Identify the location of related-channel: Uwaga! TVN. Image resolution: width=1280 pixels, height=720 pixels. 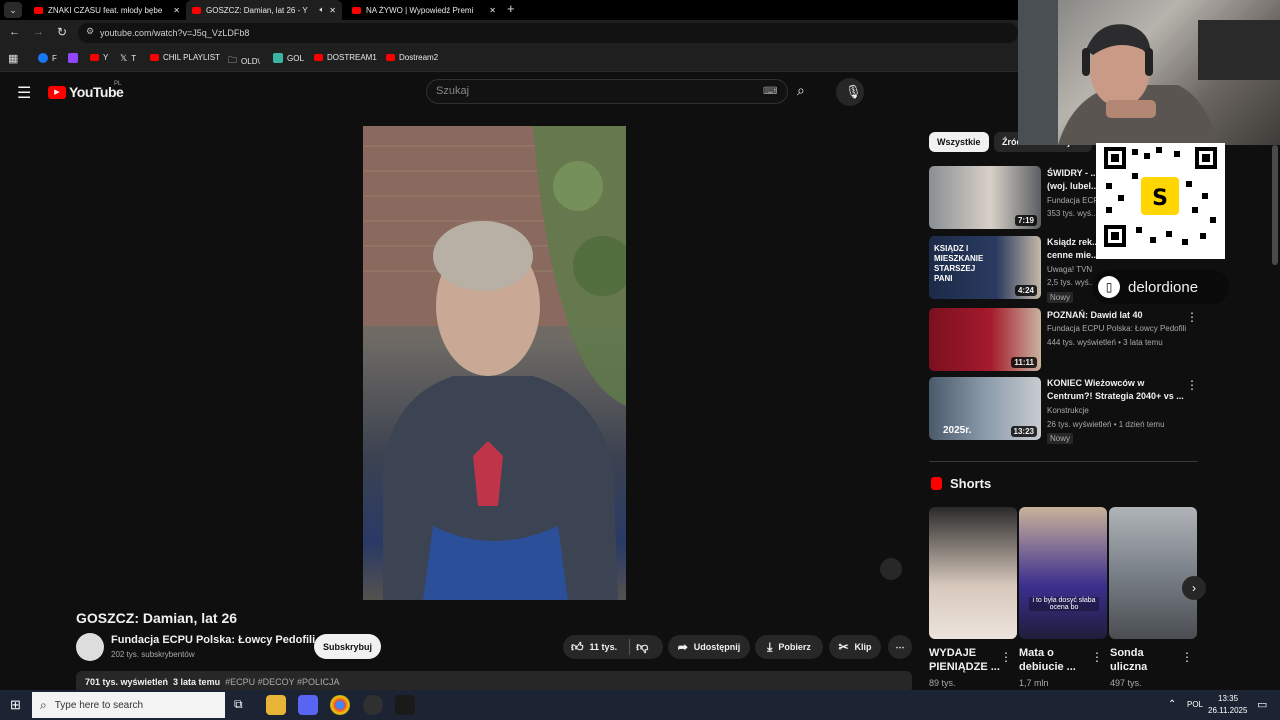
(1069, 269).